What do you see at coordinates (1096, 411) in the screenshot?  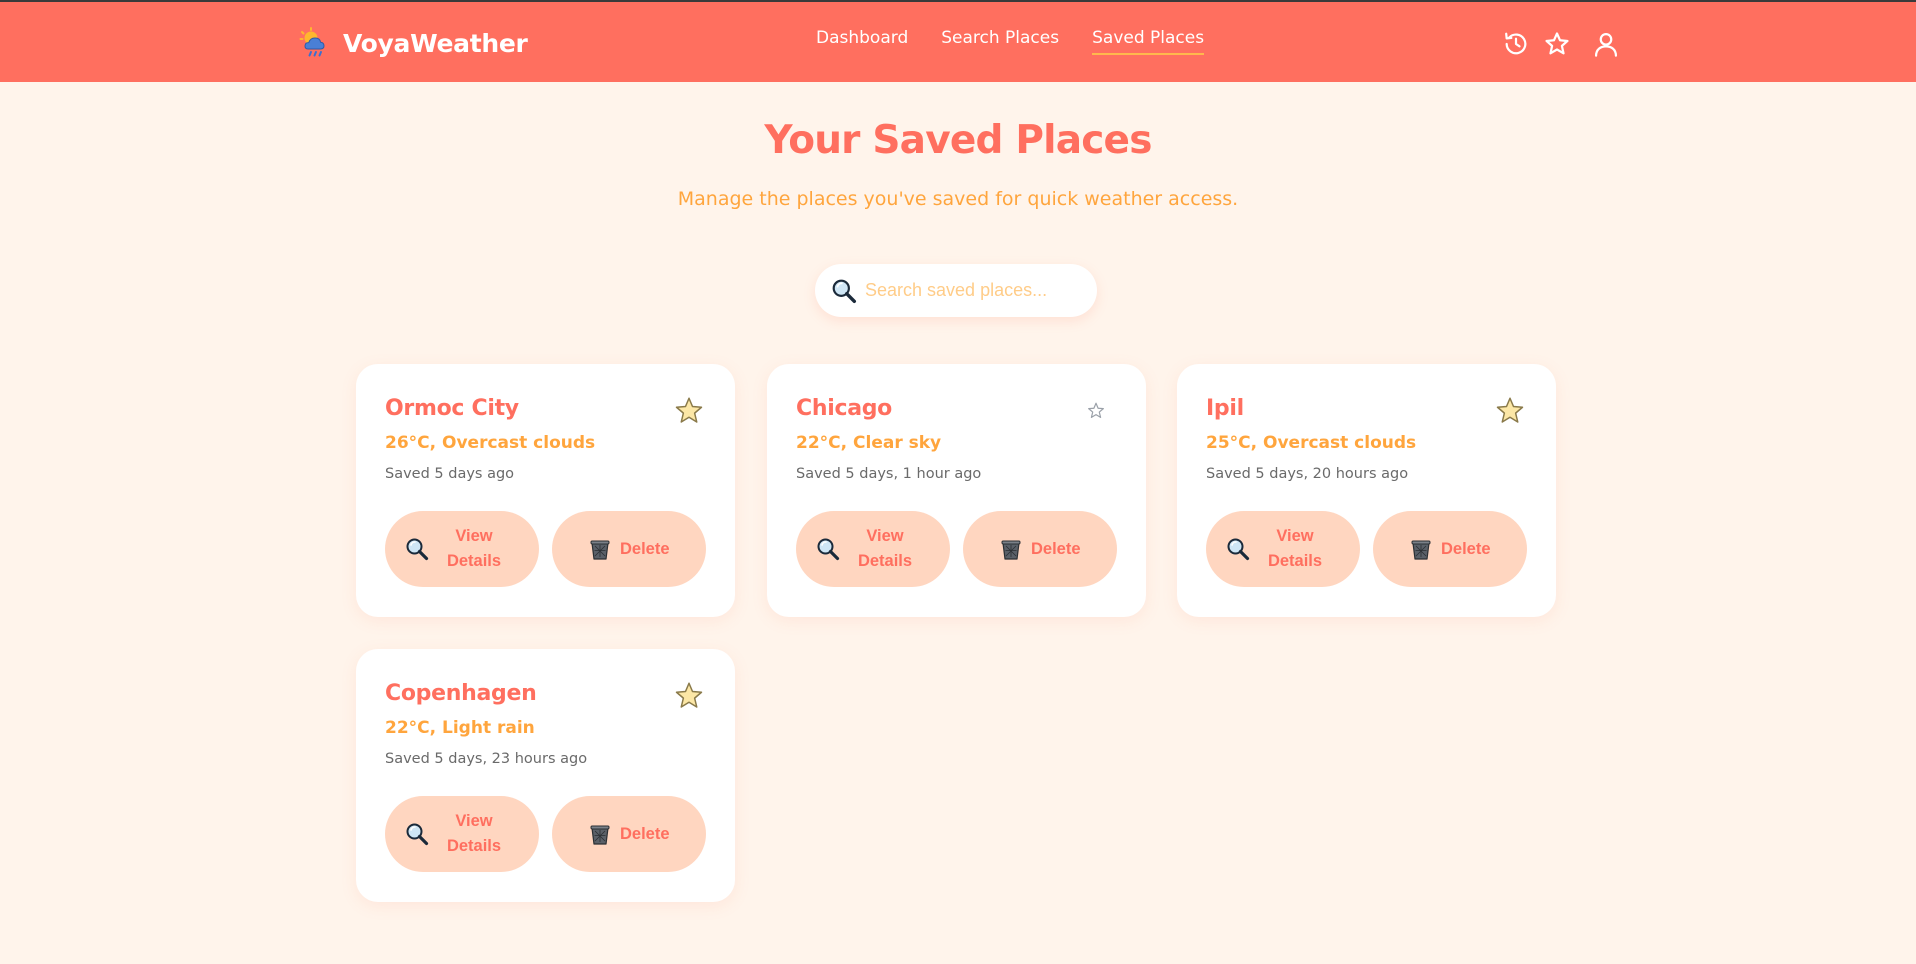 I see `star-outline-icon` at bounding box center [1096, 411].